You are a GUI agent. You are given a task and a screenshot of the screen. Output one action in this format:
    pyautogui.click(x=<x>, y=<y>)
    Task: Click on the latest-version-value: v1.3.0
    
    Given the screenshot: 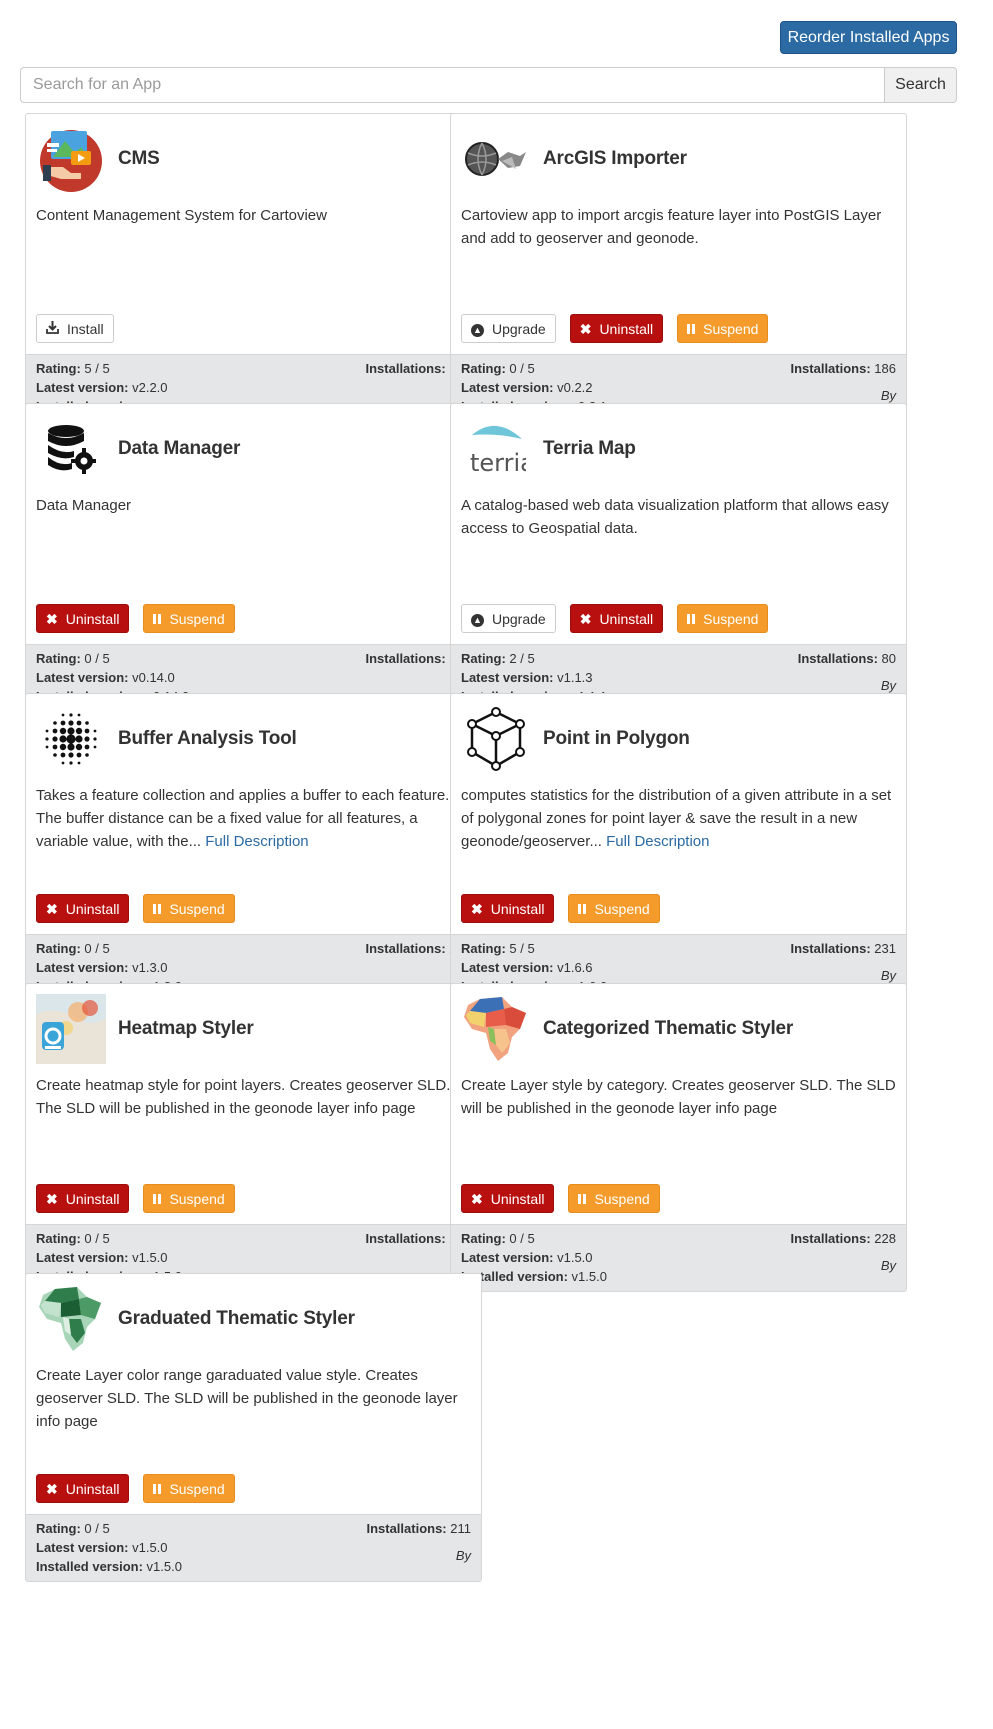 What is the action you would take?
    pyautogui.click(x=150, y=967)
    